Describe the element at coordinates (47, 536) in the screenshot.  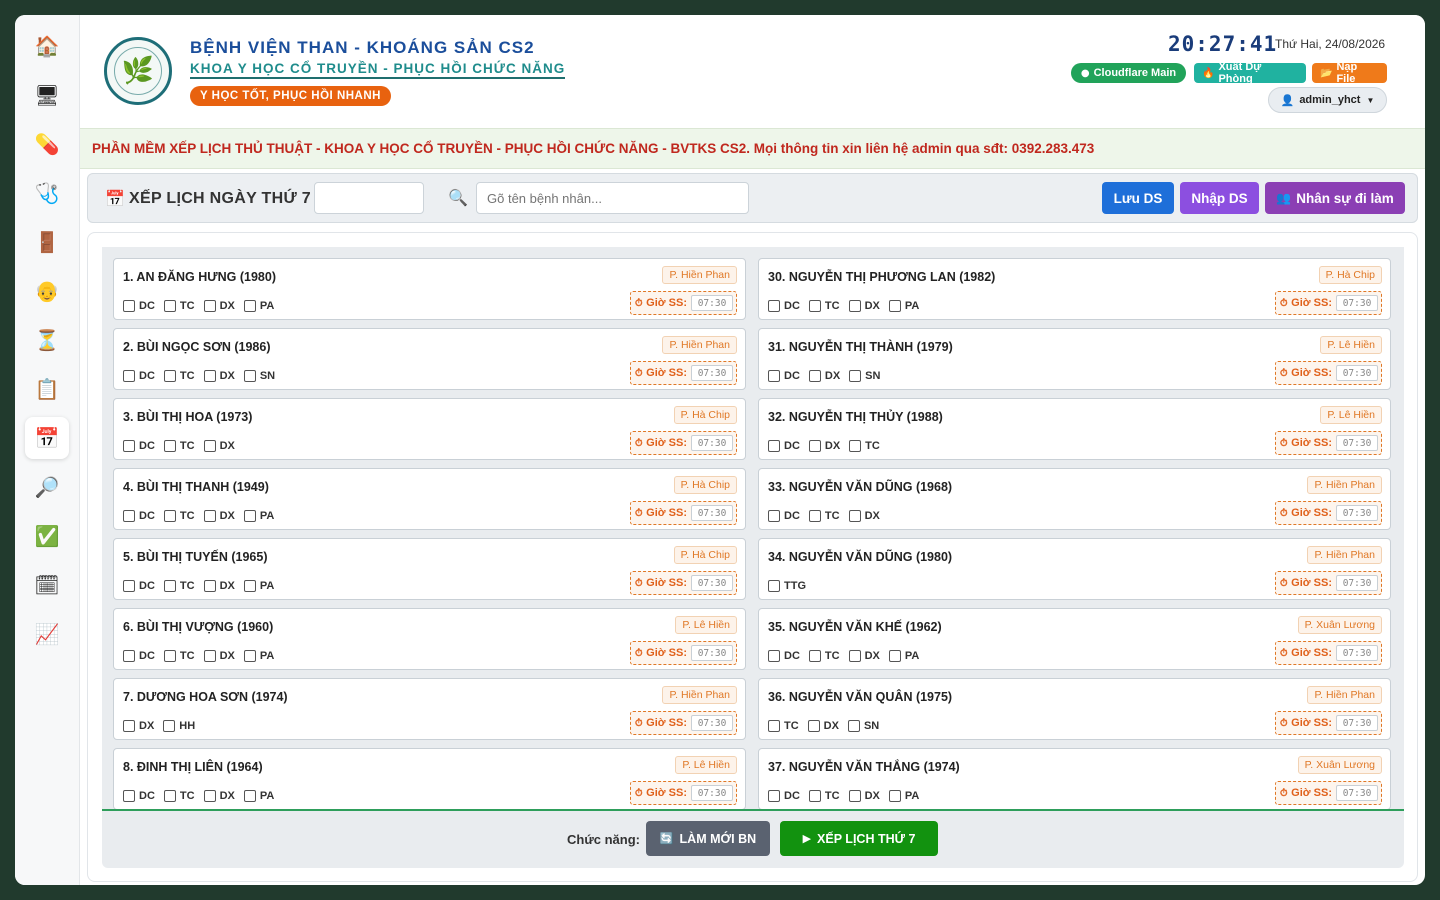
I see `sidebar-check-button: ✅` at that location.